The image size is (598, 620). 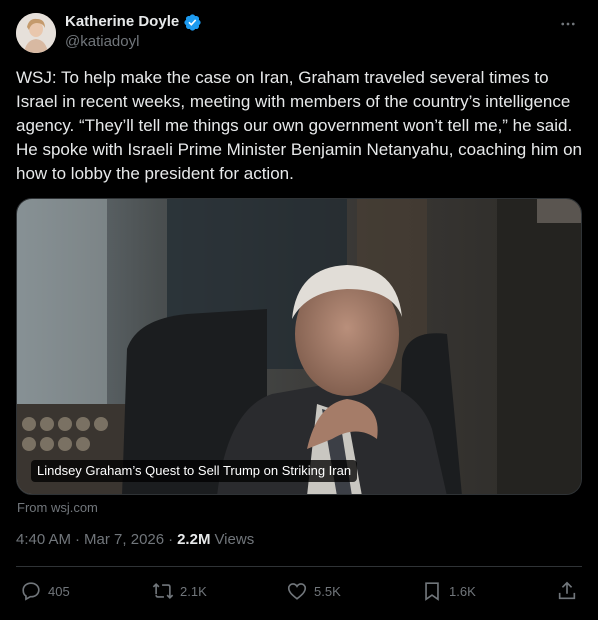 I want to click on views-label: Views, so click(x=234, y=539).